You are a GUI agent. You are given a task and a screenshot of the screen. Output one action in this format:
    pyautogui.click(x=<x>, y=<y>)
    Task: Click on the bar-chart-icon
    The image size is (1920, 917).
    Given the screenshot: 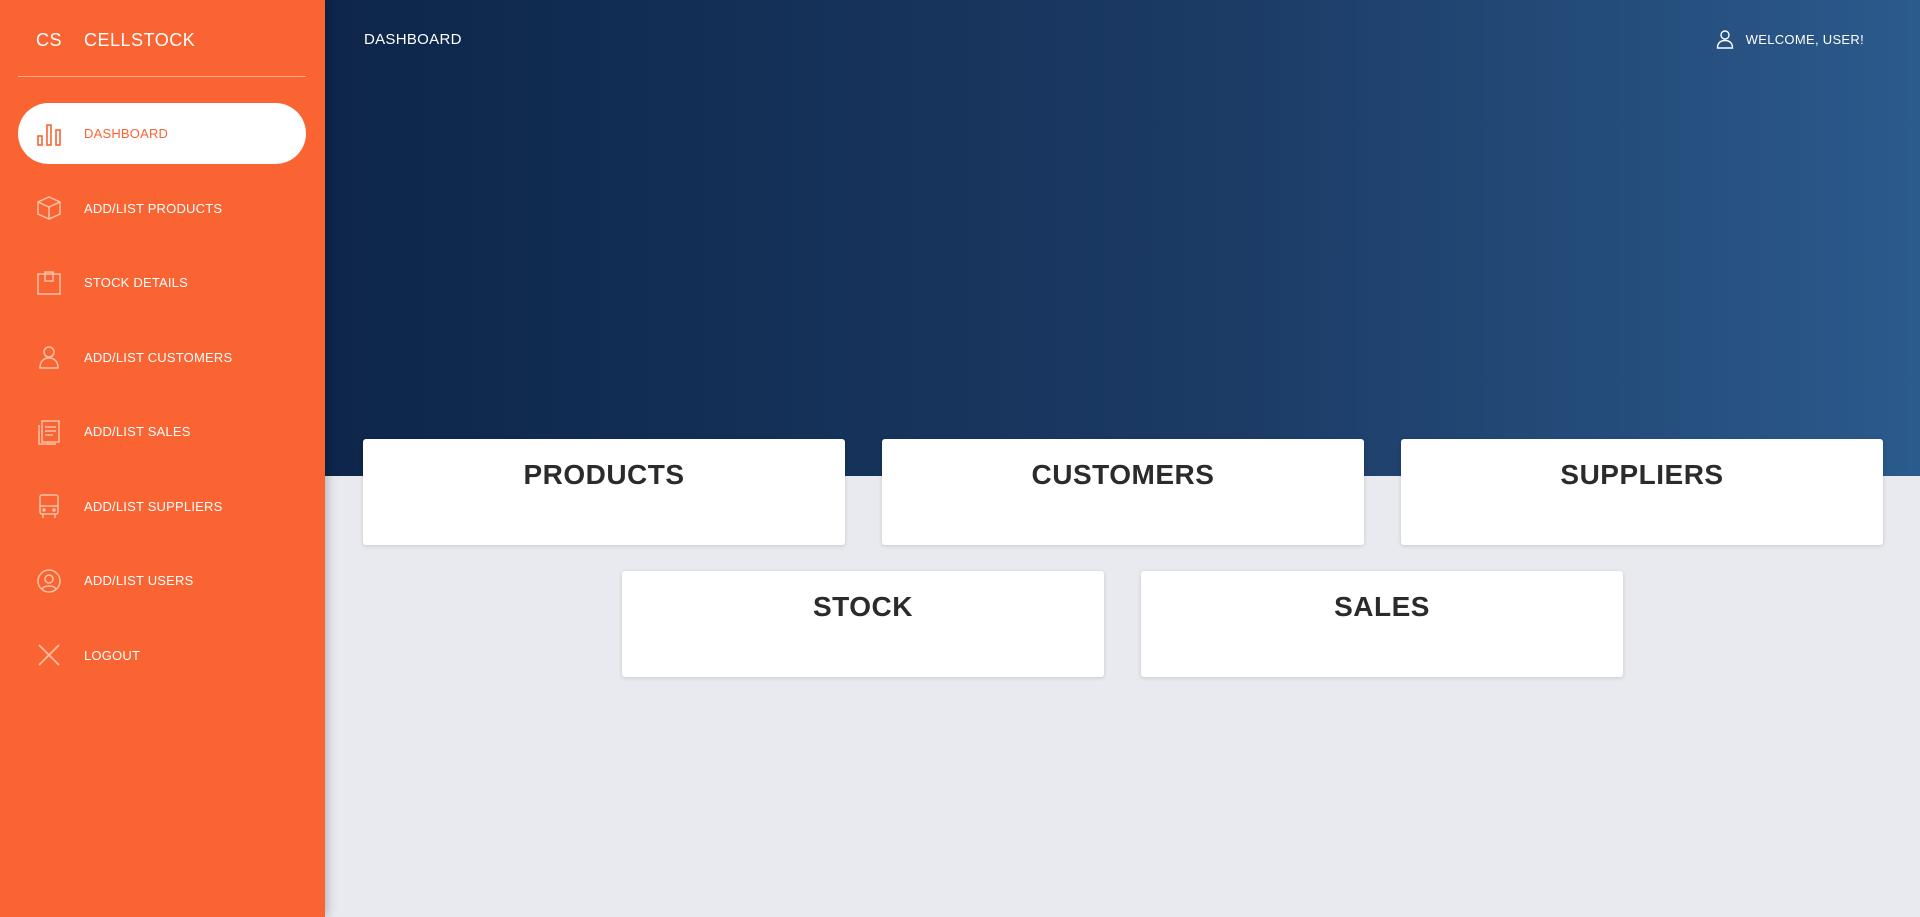 What is the action you would take?
    pyautogui.click(x=49, y=134)
    